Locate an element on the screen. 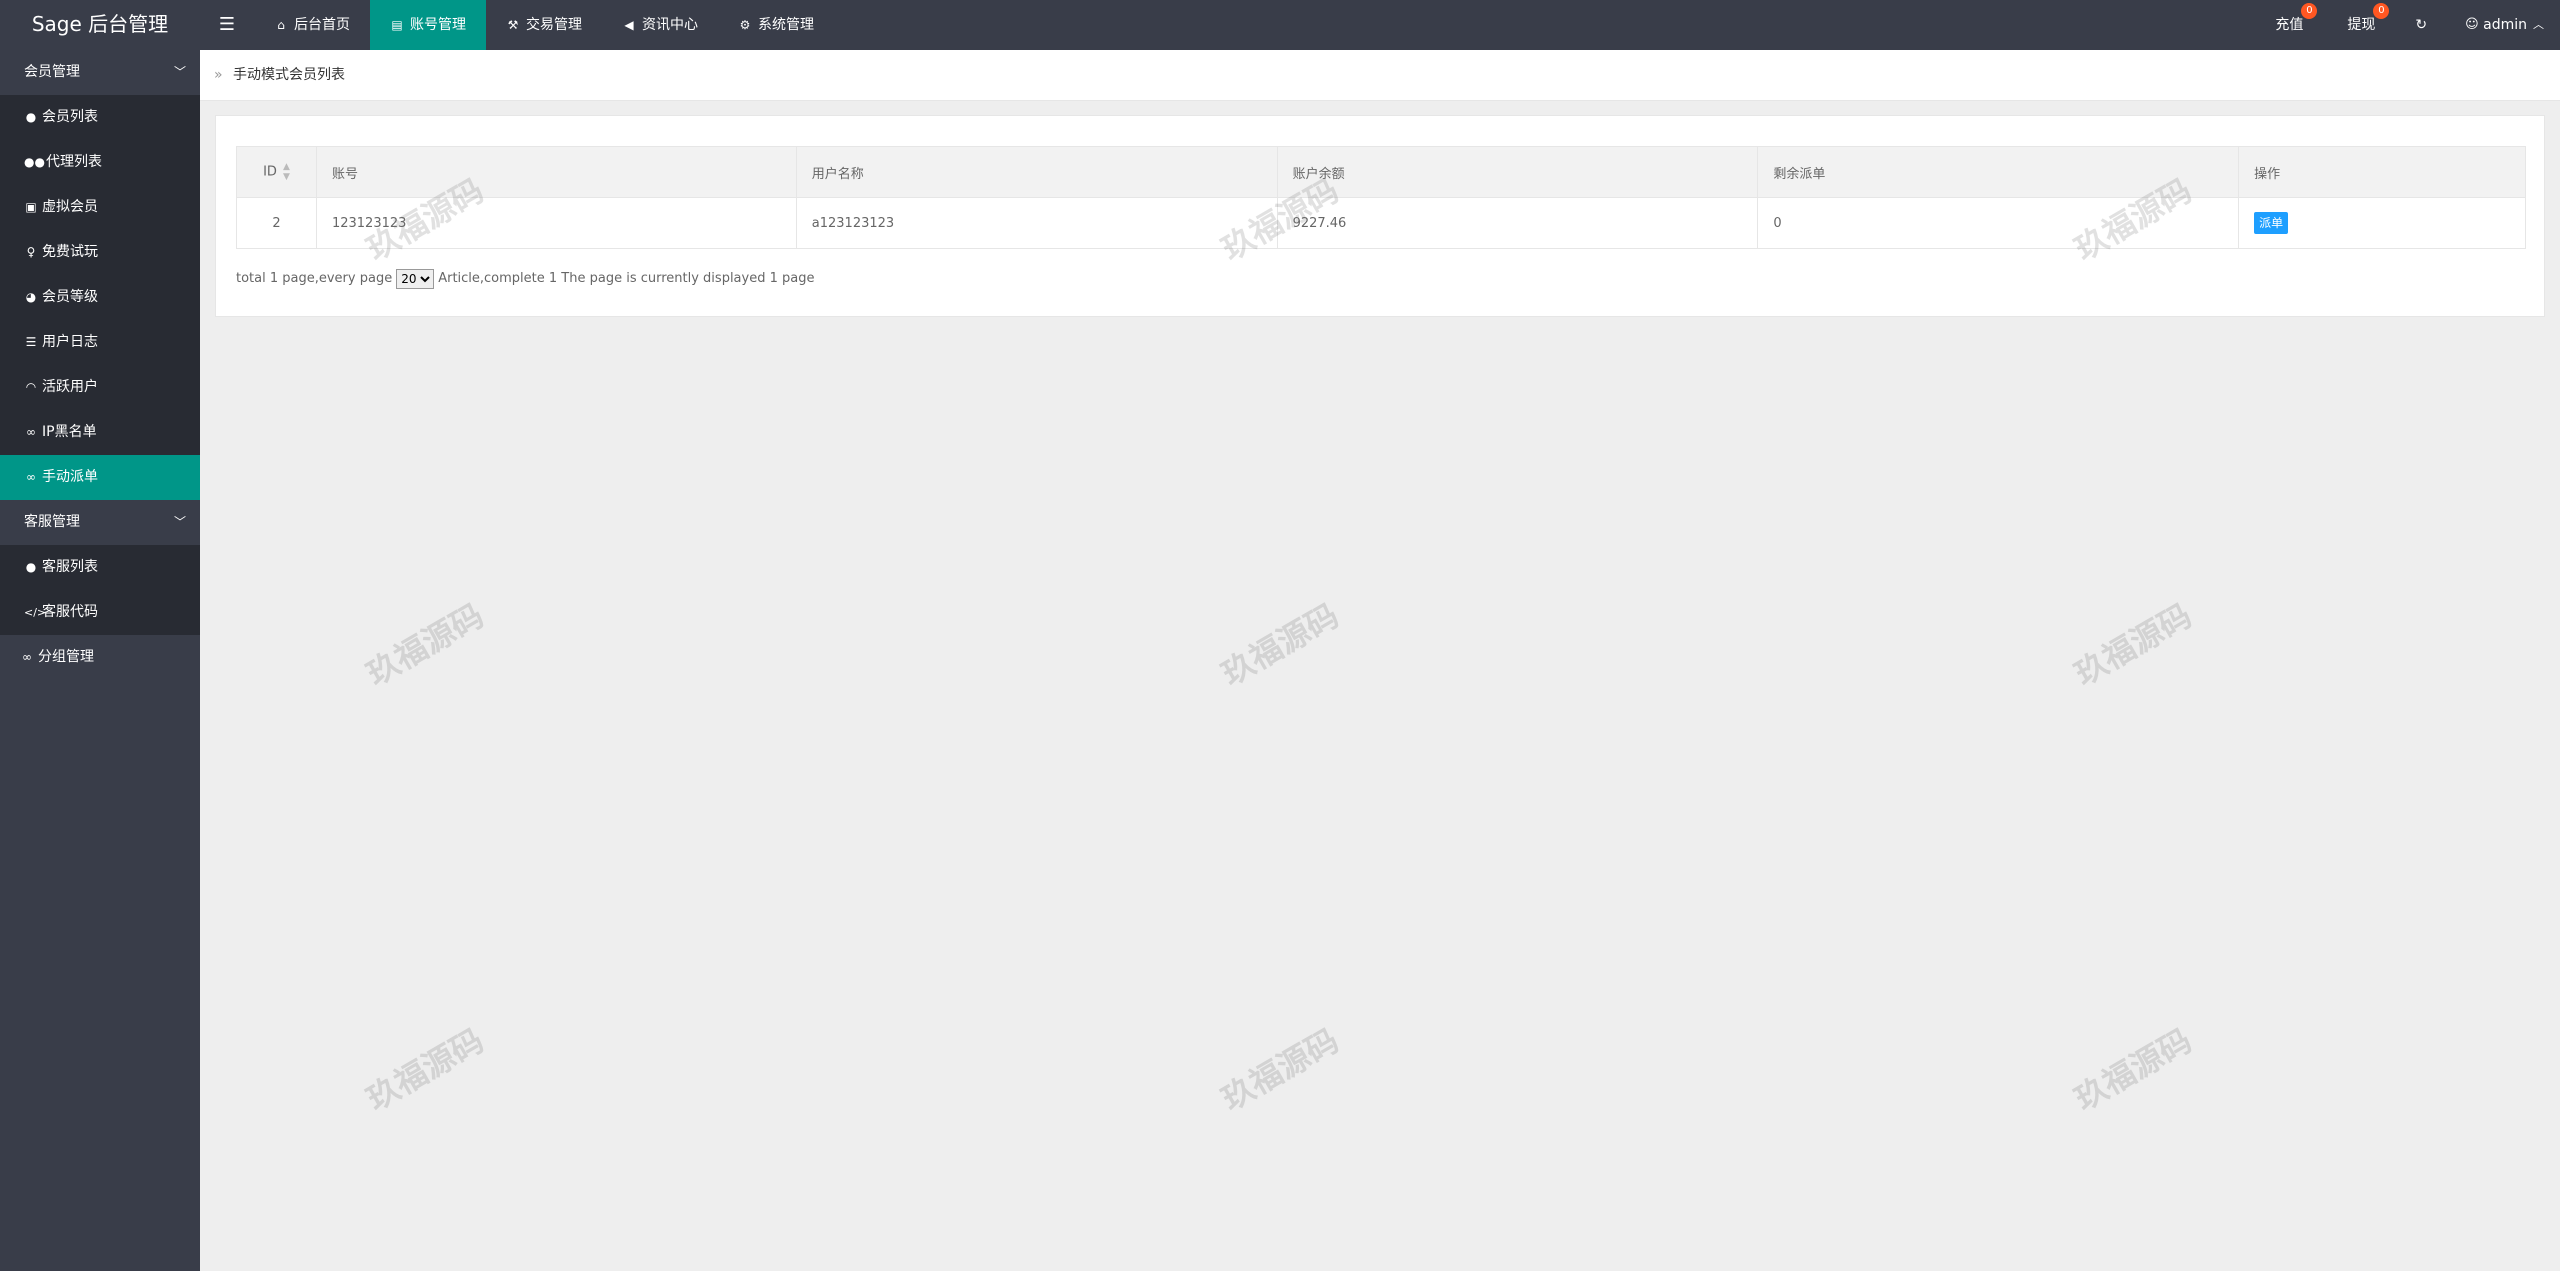 The image size is (2560, 1271). nav-item-news: ◀ 资讯中心 is located at coordinates (660, 25).